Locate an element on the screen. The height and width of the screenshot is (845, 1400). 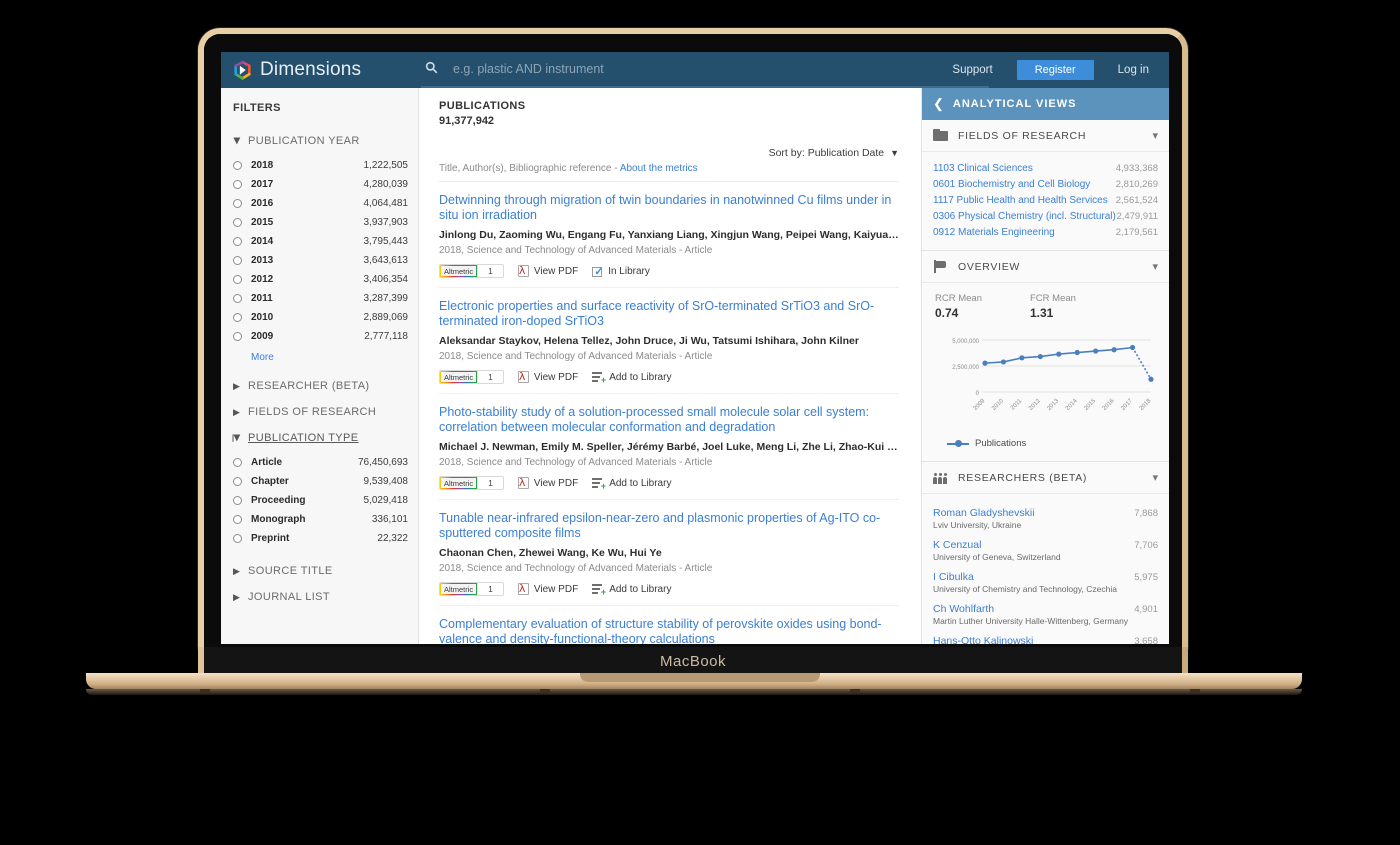
field-name: 0912 Materials Engineering is located at coordinates (994, 232).